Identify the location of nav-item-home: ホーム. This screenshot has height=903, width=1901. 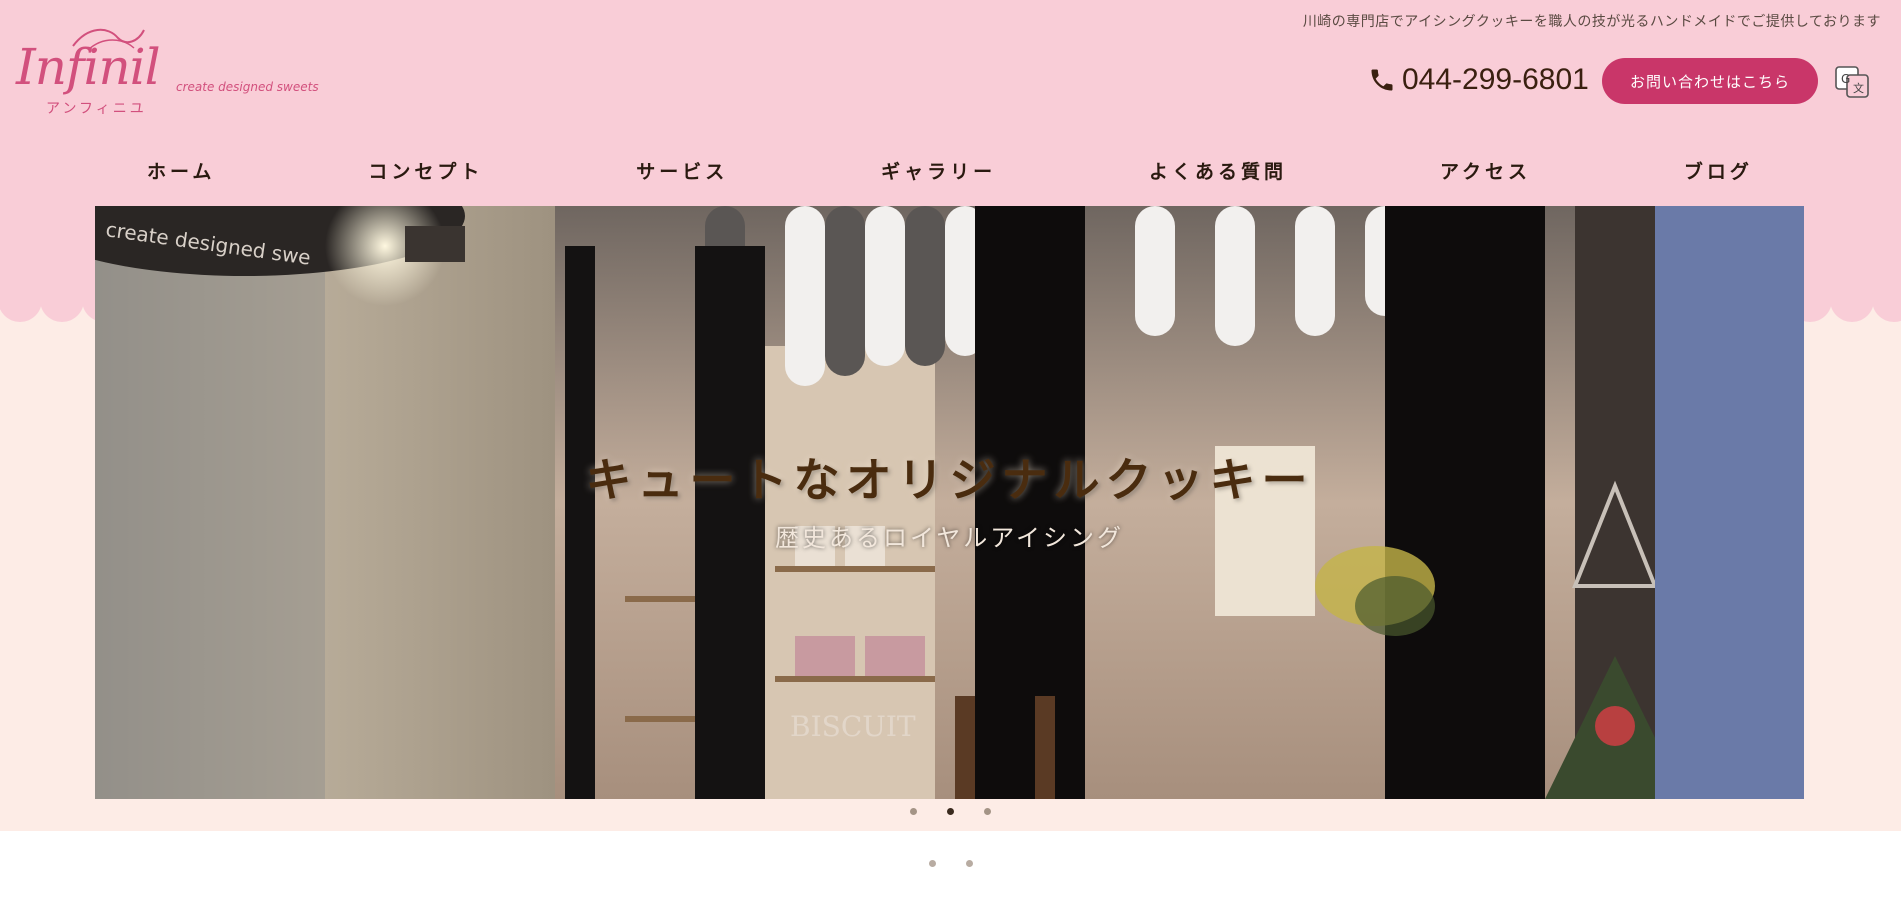
(181, 170).